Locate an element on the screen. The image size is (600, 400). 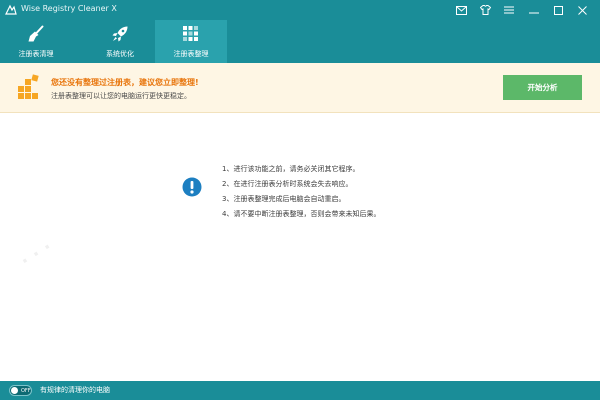
watermark: · · · is located at coordinates (36, 254).